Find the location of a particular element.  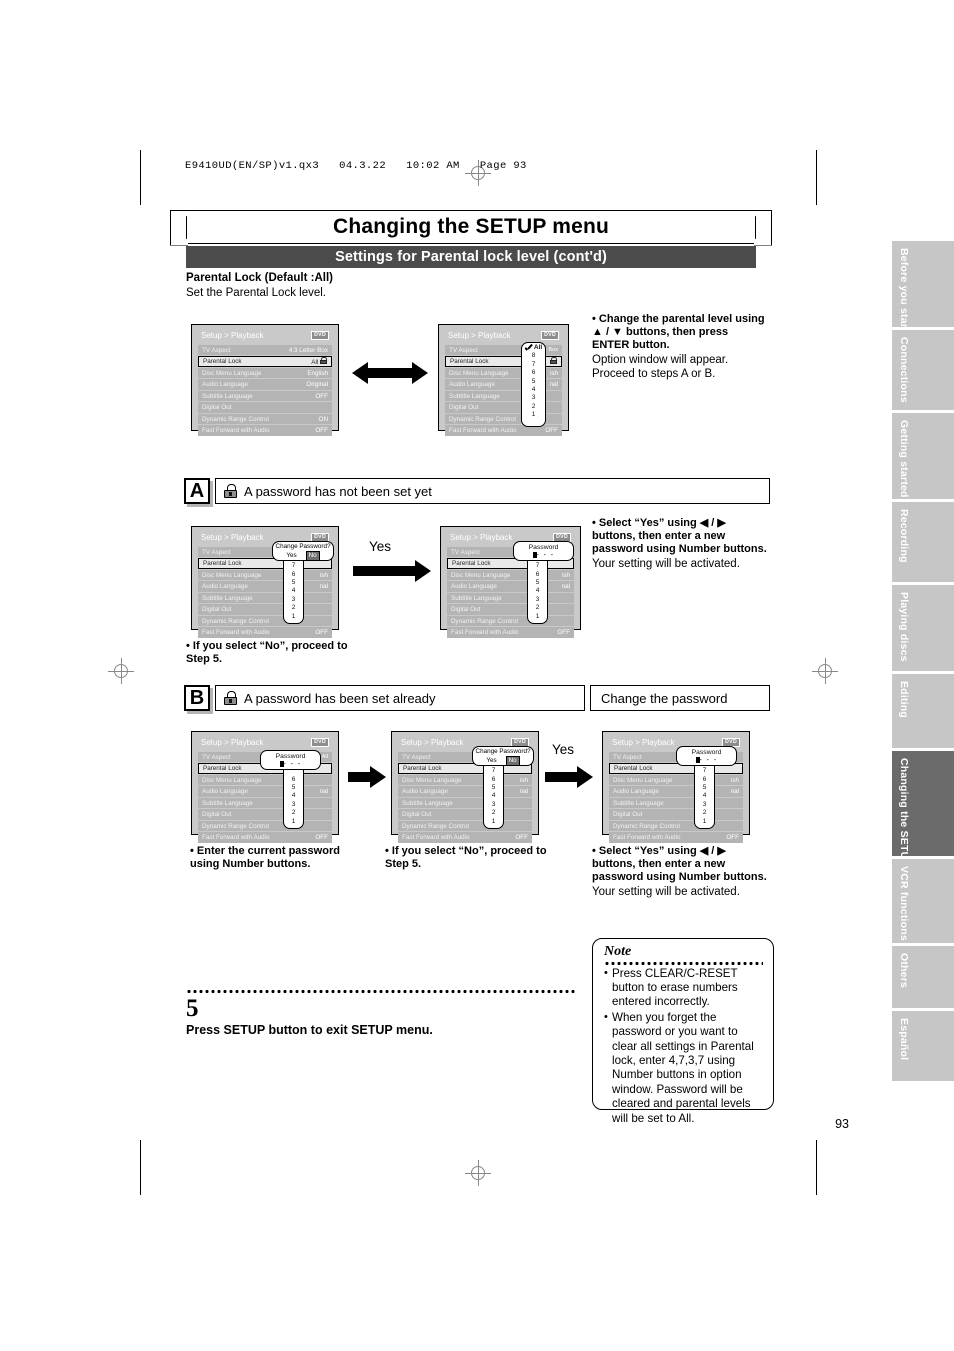

sidebar-tab-others: Others is located at coordinates (923, 977).